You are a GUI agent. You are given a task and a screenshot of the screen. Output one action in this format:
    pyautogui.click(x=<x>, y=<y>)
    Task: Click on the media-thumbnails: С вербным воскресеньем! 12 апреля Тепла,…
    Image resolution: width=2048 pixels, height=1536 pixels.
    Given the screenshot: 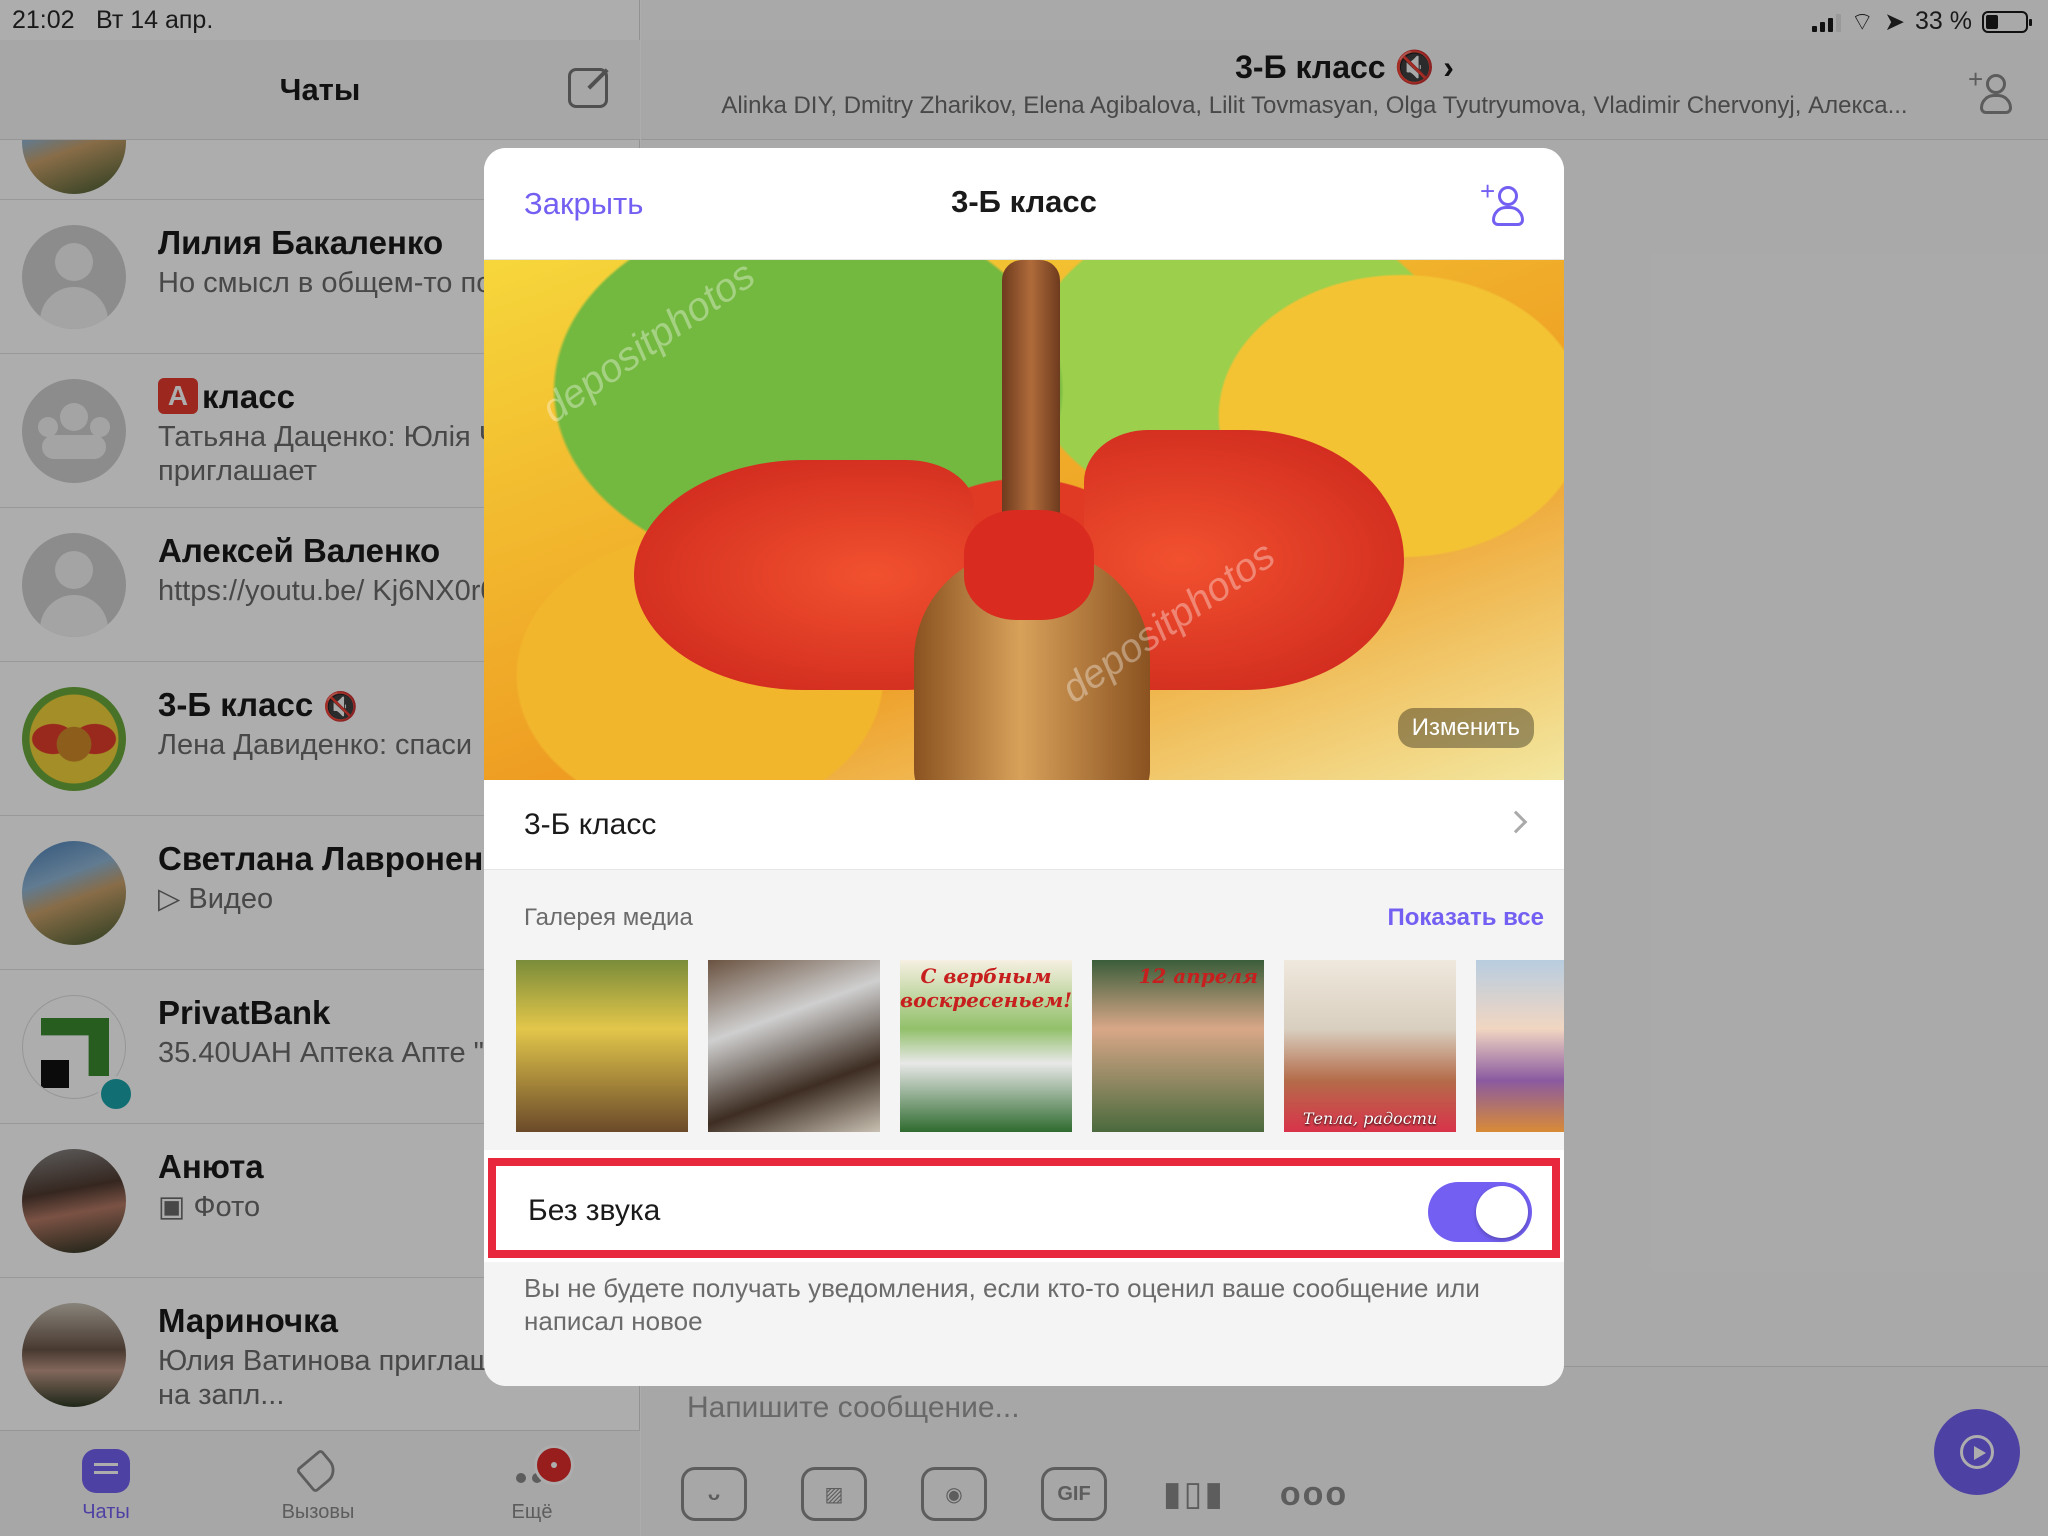 What is the action you would take?
    pyautogui.click(x=1040, y=1046)
    